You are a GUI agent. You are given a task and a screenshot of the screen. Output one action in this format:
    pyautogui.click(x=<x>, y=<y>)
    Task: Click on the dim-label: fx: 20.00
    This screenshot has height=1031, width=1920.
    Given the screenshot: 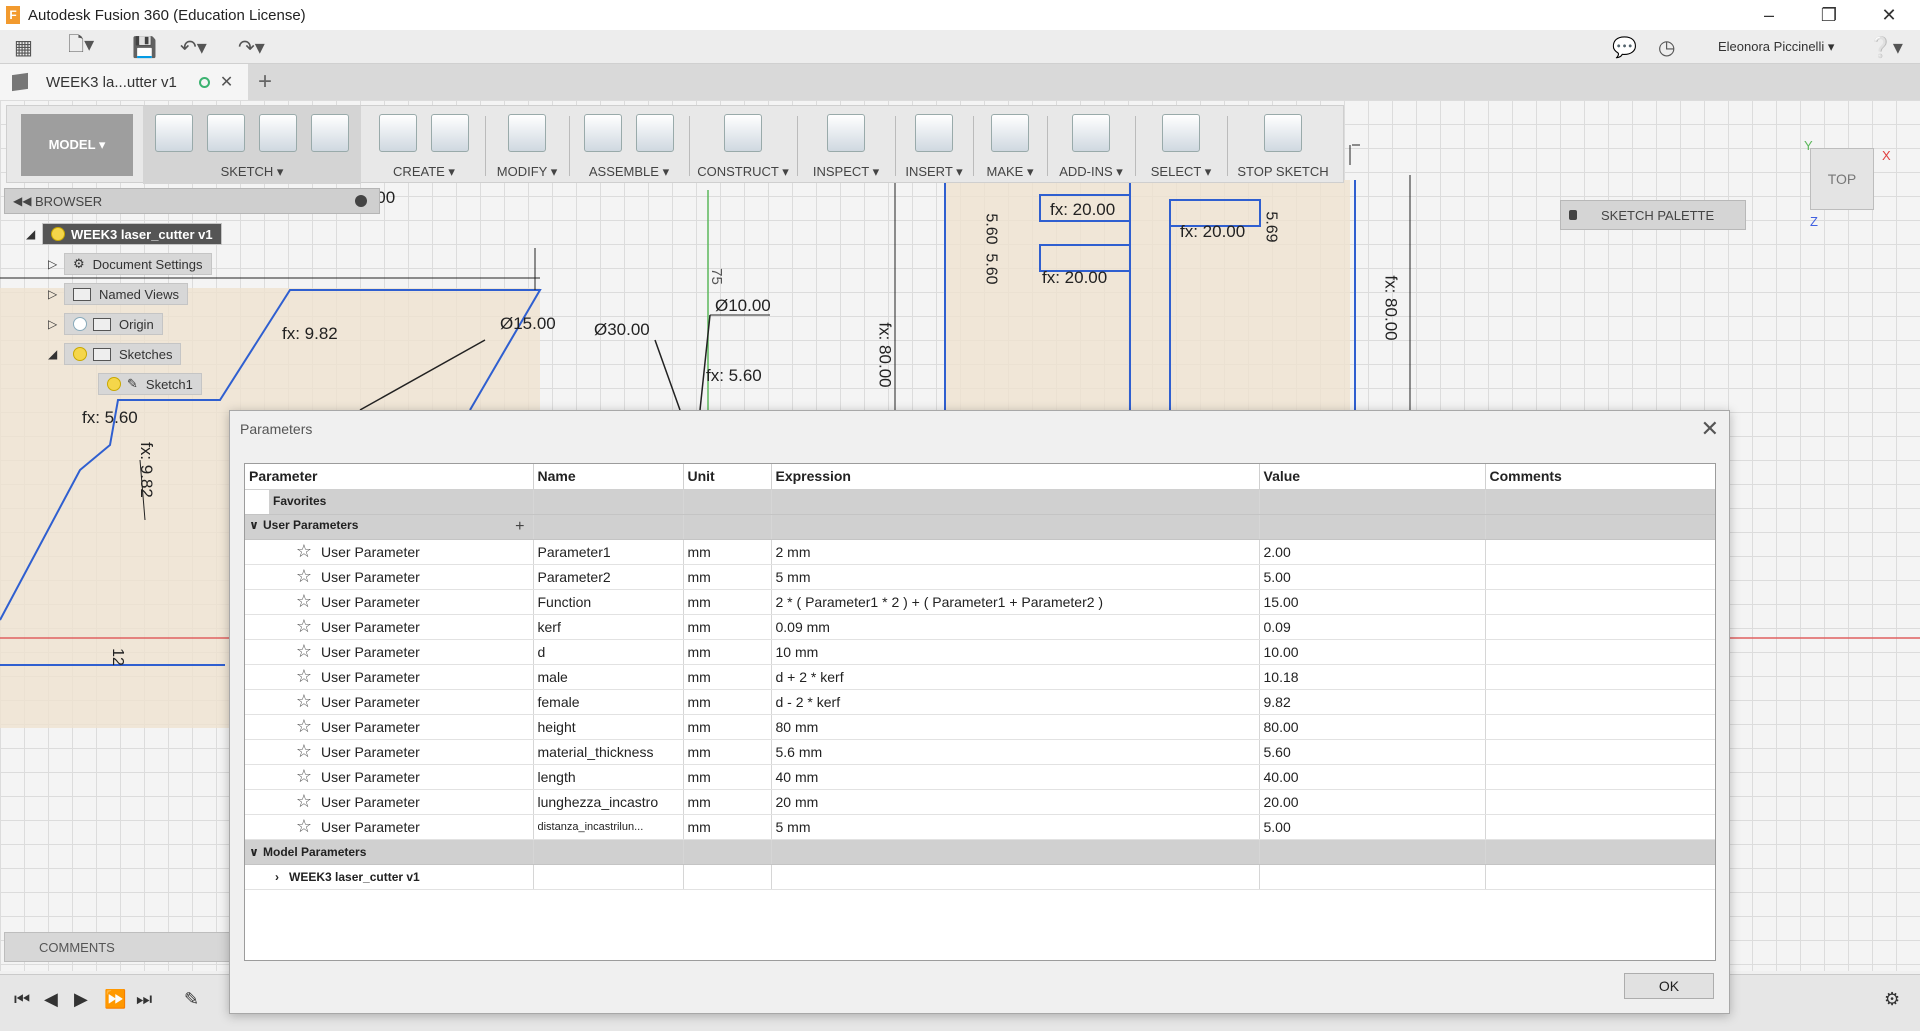 What is the action you would take?
    pyautogui.click(x=1212, y=232)
    